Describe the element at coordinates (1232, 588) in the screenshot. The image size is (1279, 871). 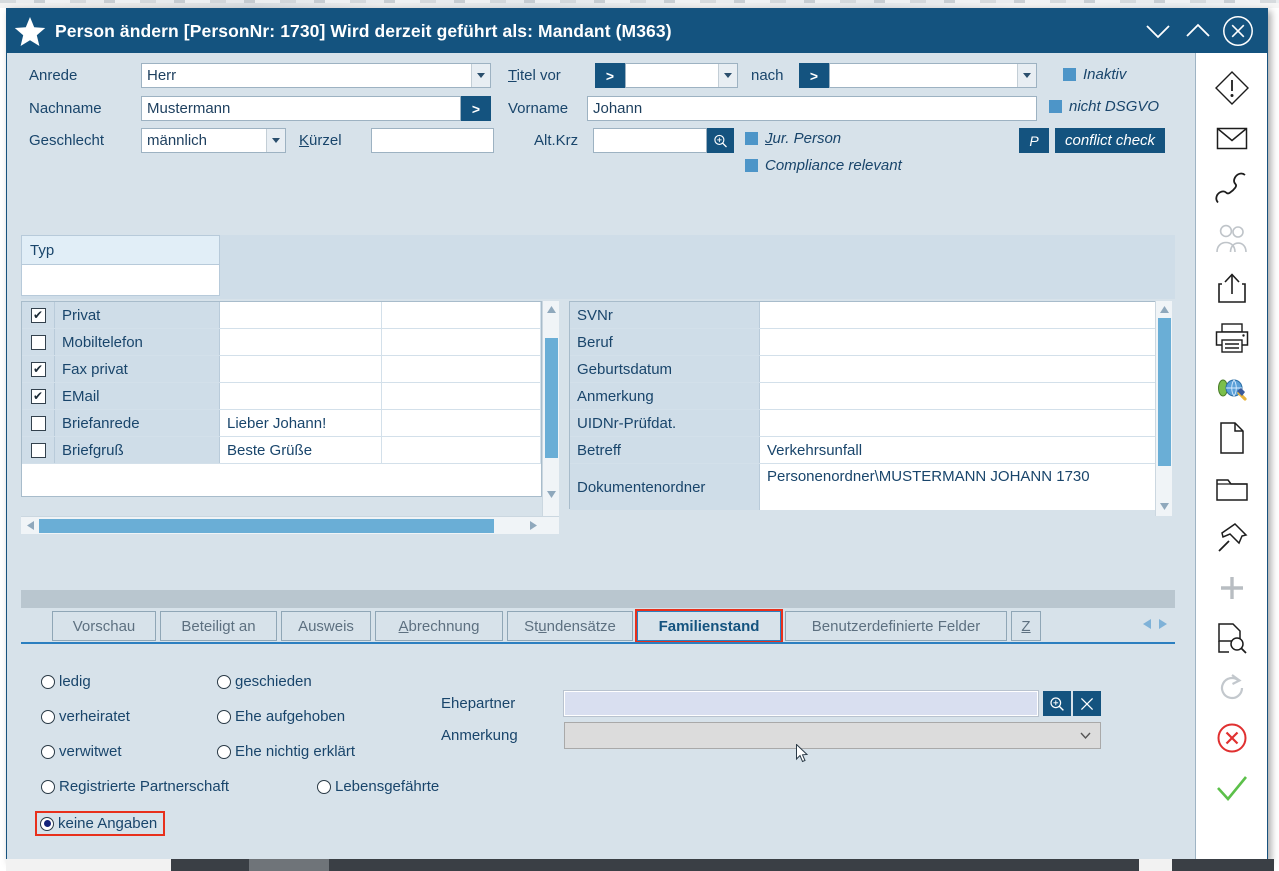
I see `plus-icon` at that location.